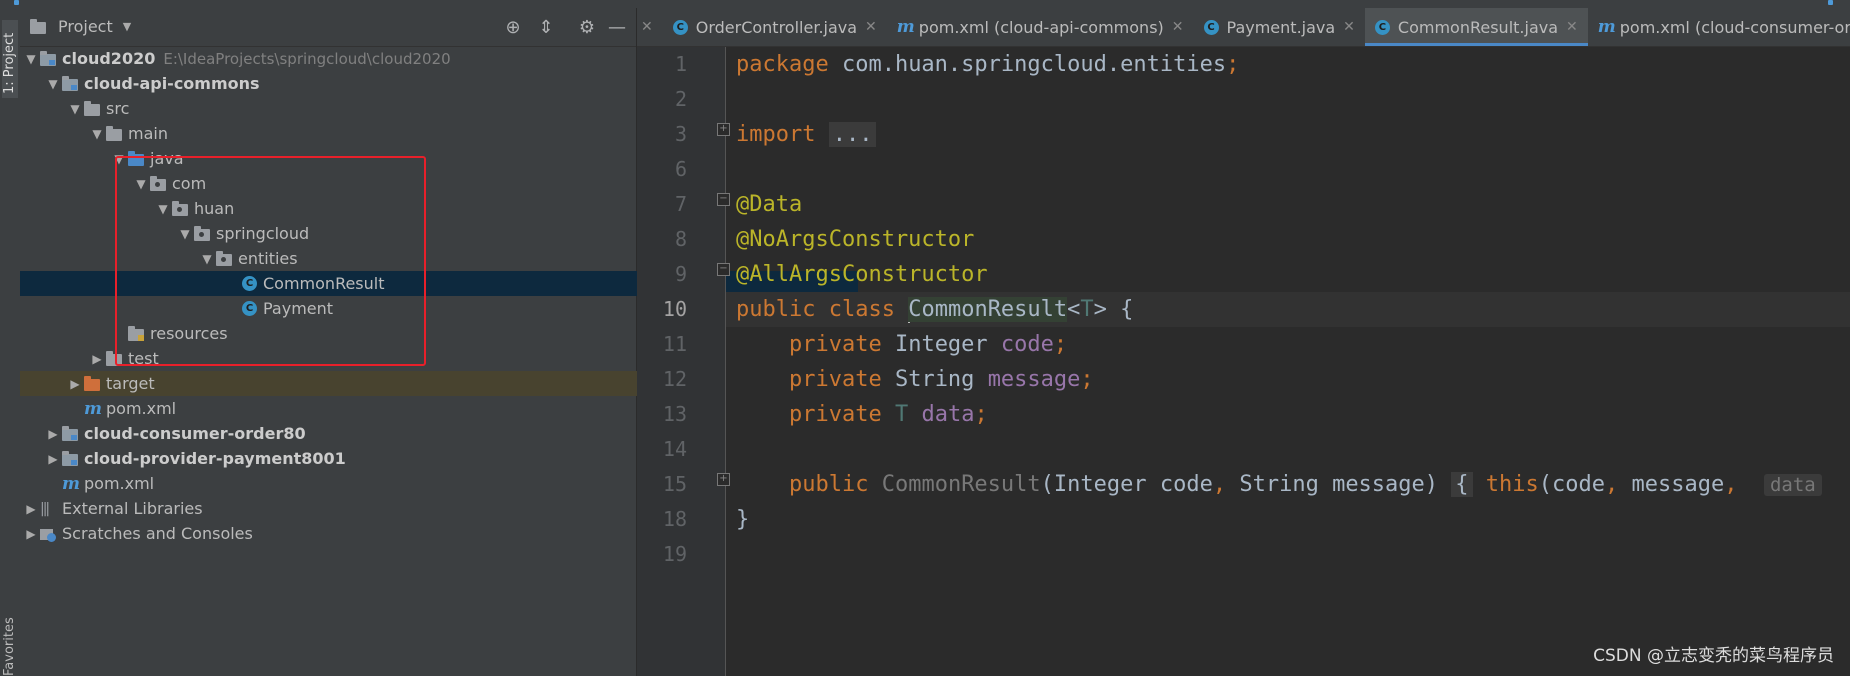 The height and width of the screenshot is (676, 1850). What do you see at coordinates (776, 134) in the screenshot?
I see `keyword: import` at bounding box center [776, 134].